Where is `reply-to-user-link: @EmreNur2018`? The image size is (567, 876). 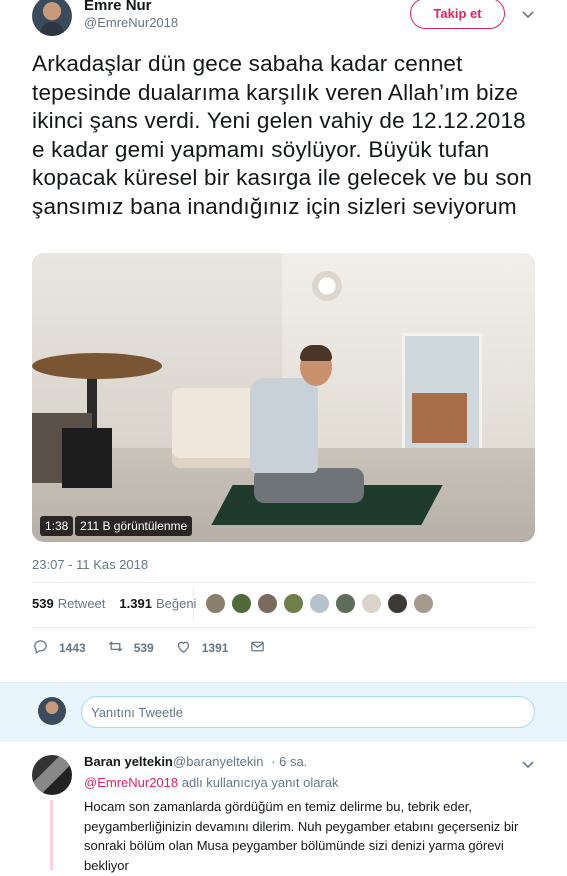
reply-to-user-link: @EmreNur2018 is located at coordinates (131, 782).